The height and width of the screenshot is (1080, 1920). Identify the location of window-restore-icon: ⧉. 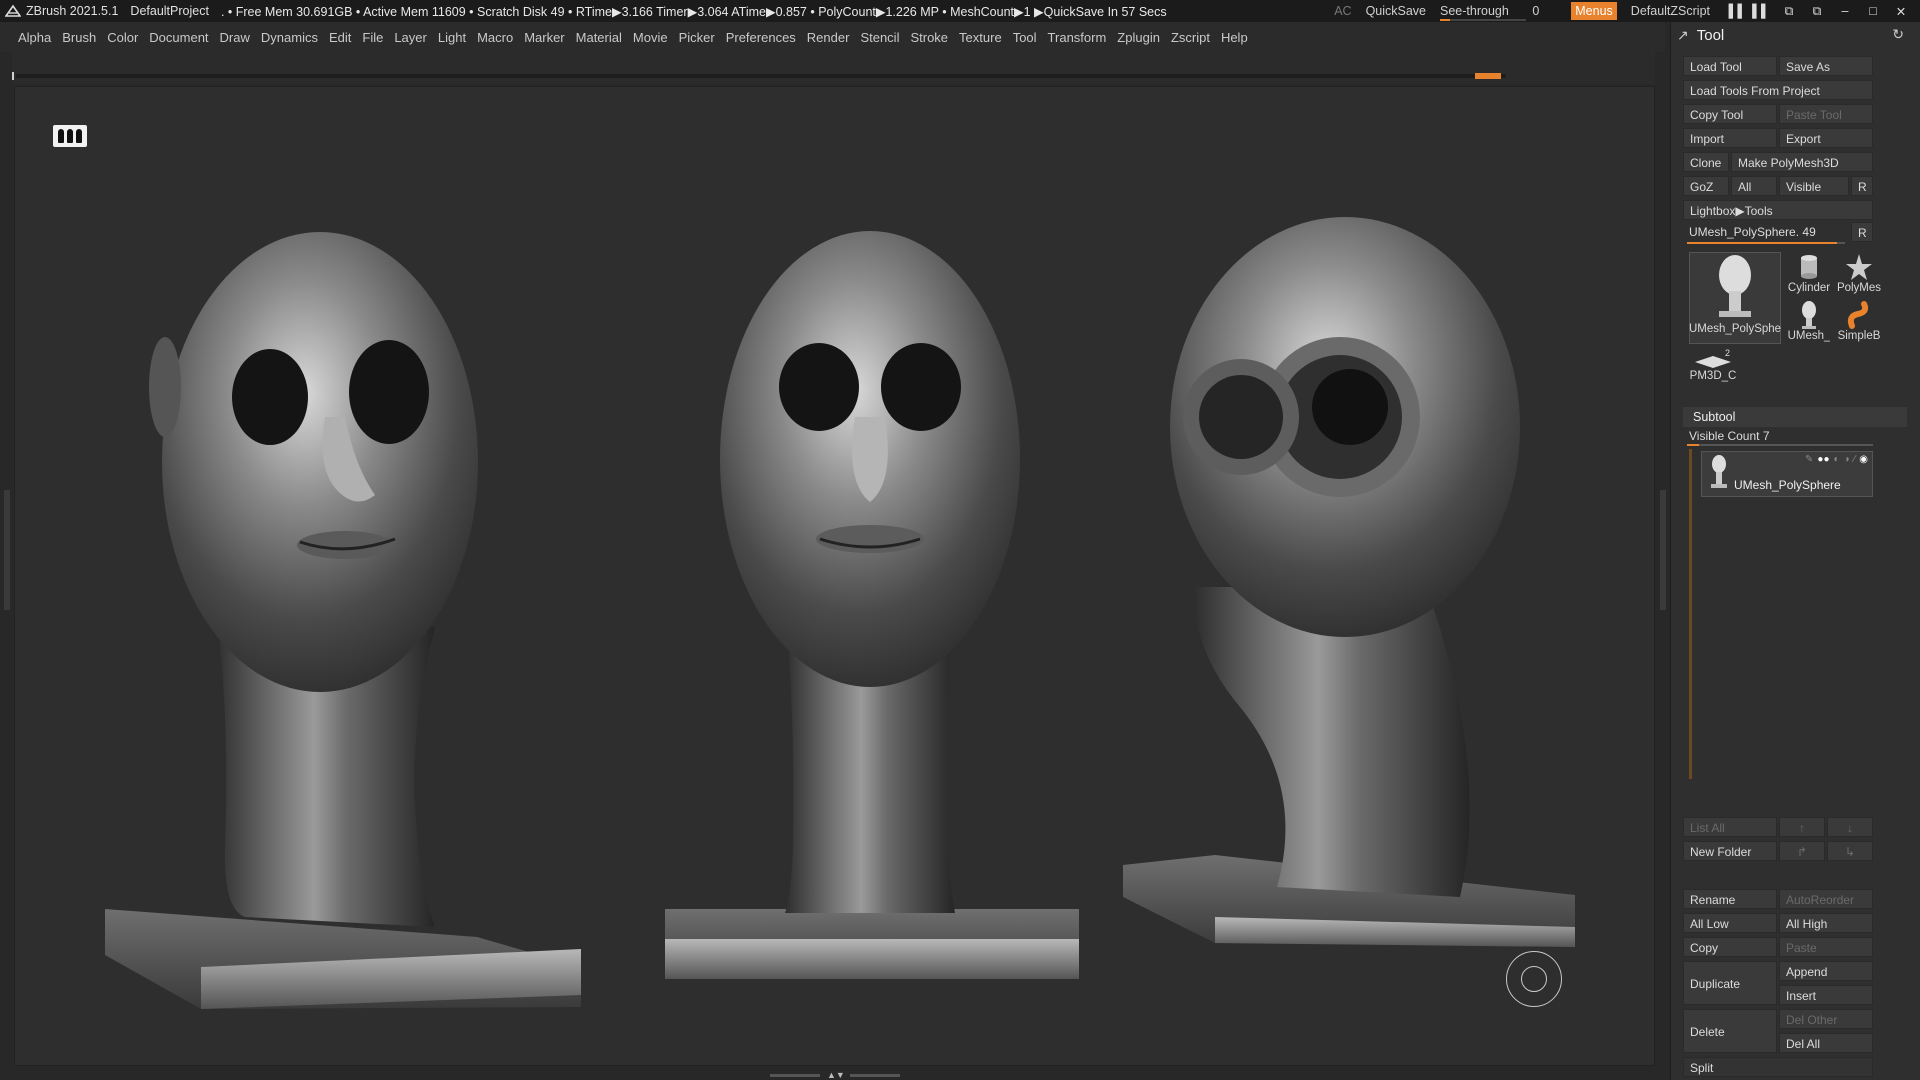
(1789, 11).